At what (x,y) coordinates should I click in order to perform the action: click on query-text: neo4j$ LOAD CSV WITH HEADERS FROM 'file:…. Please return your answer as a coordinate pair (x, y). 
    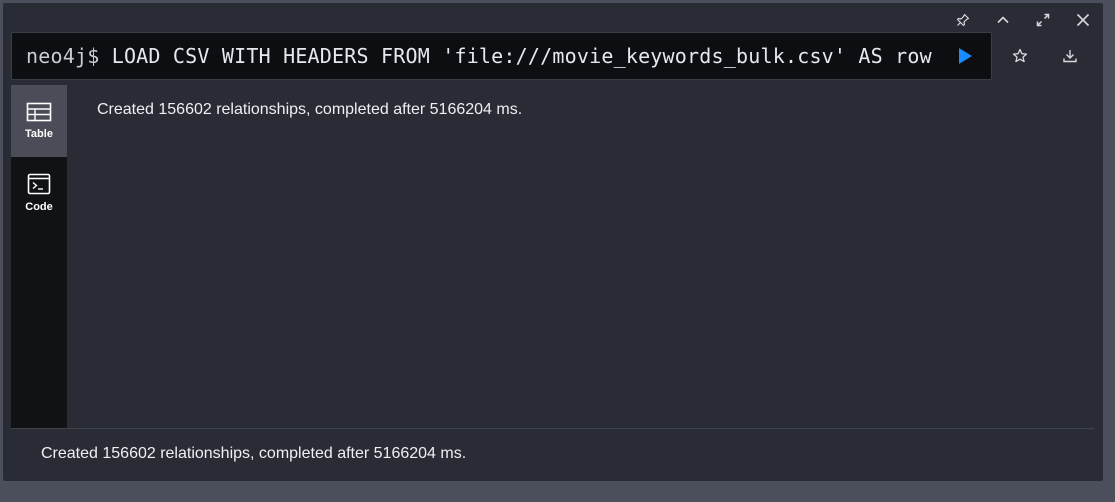
    Looking at the image, I should click on (476, 56).